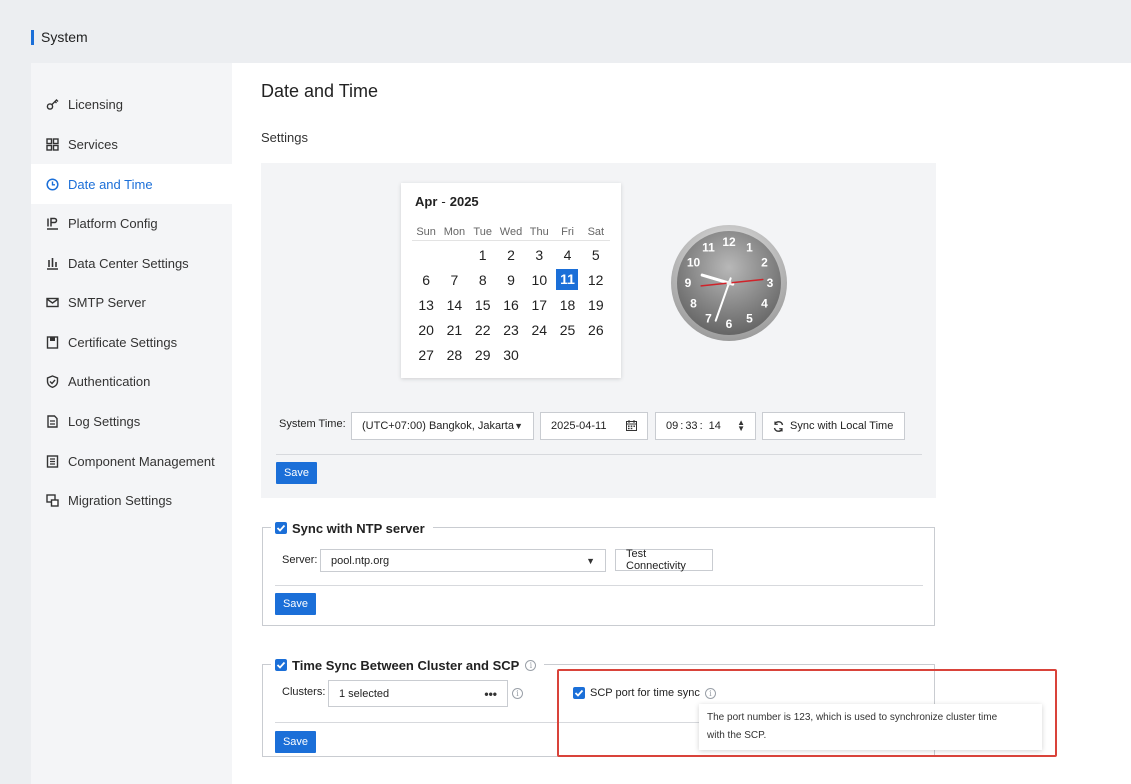 This screenshot has width=1131, height=784. I want to click on time-seconds: 14, so click(715, 426).